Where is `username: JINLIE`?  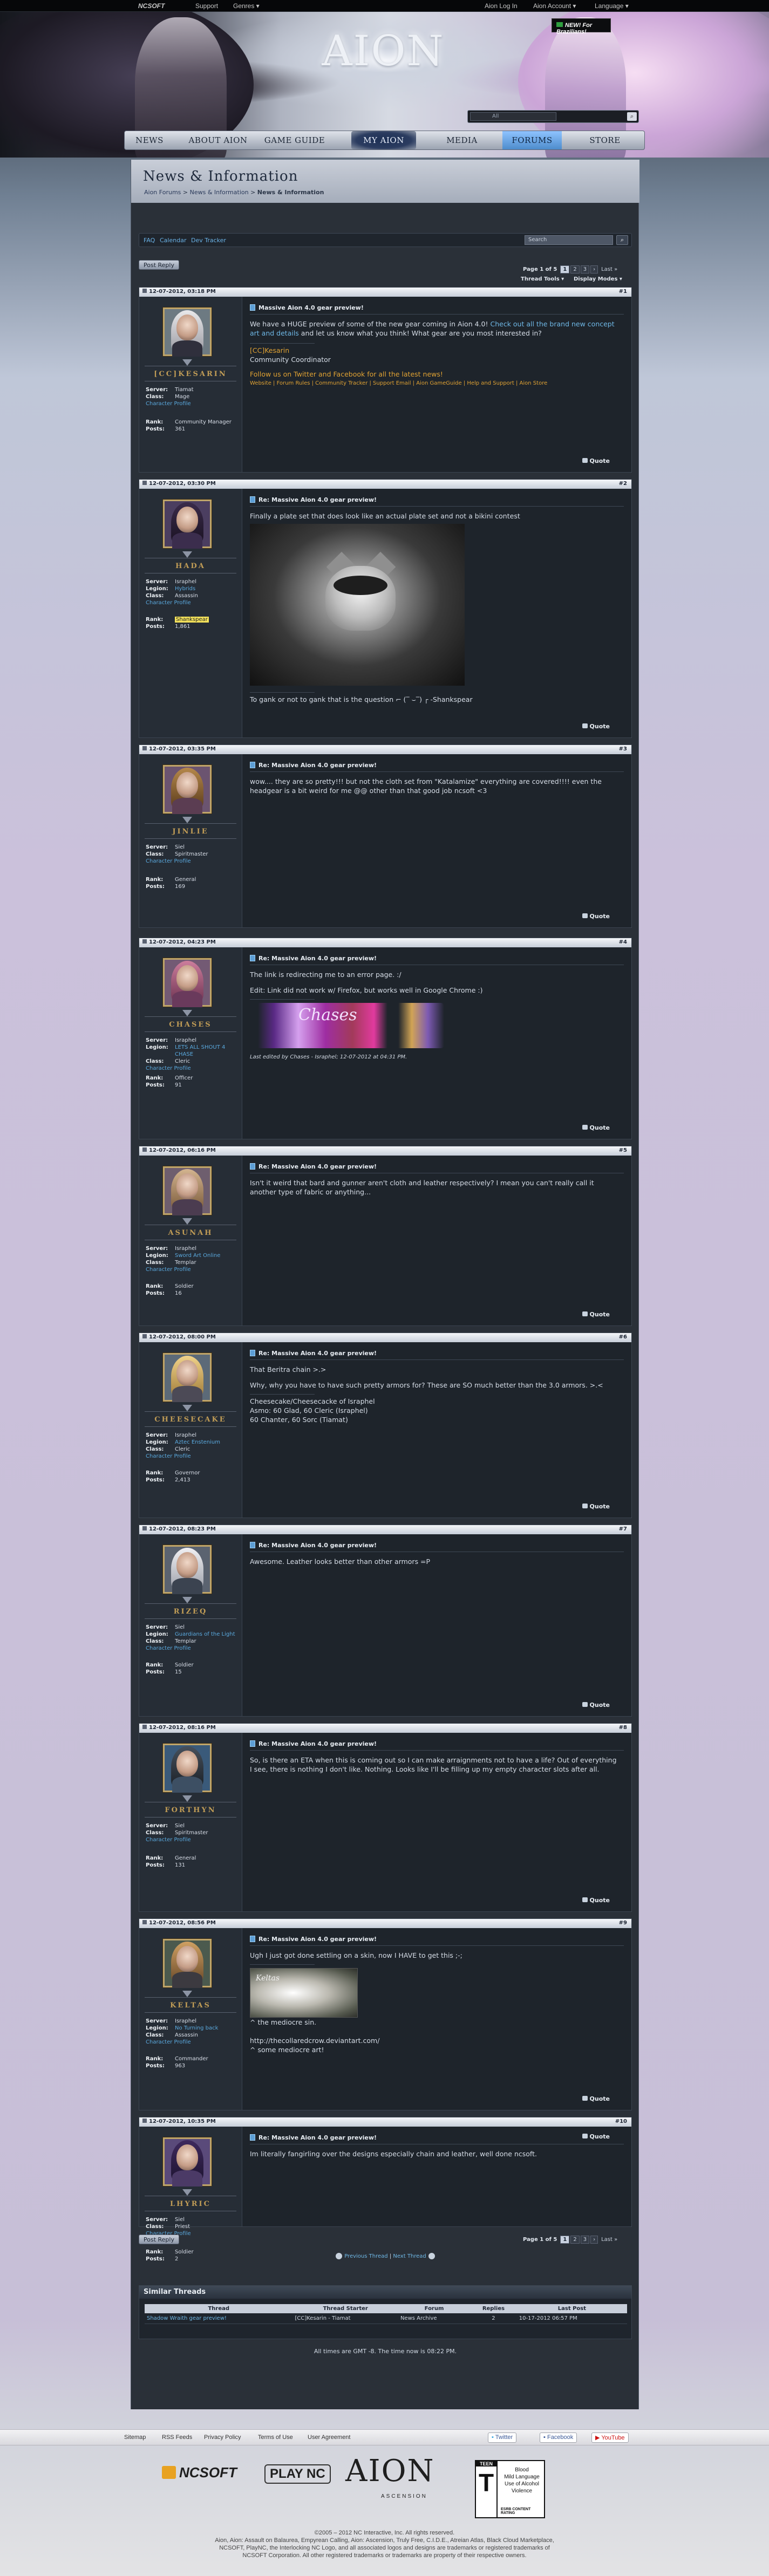
username: JINLIE is located at coordinates (190, 832).